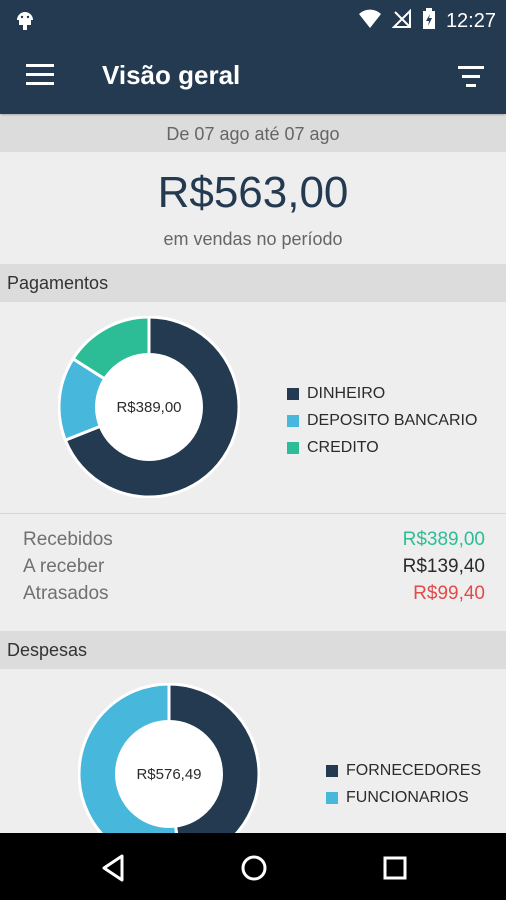 Image resolution: width=506 pixels, height=900 pixels. What do you see at coordinates (25, 21) in the screenshot?
I see `android-icon` at bounding box center [25, 21].